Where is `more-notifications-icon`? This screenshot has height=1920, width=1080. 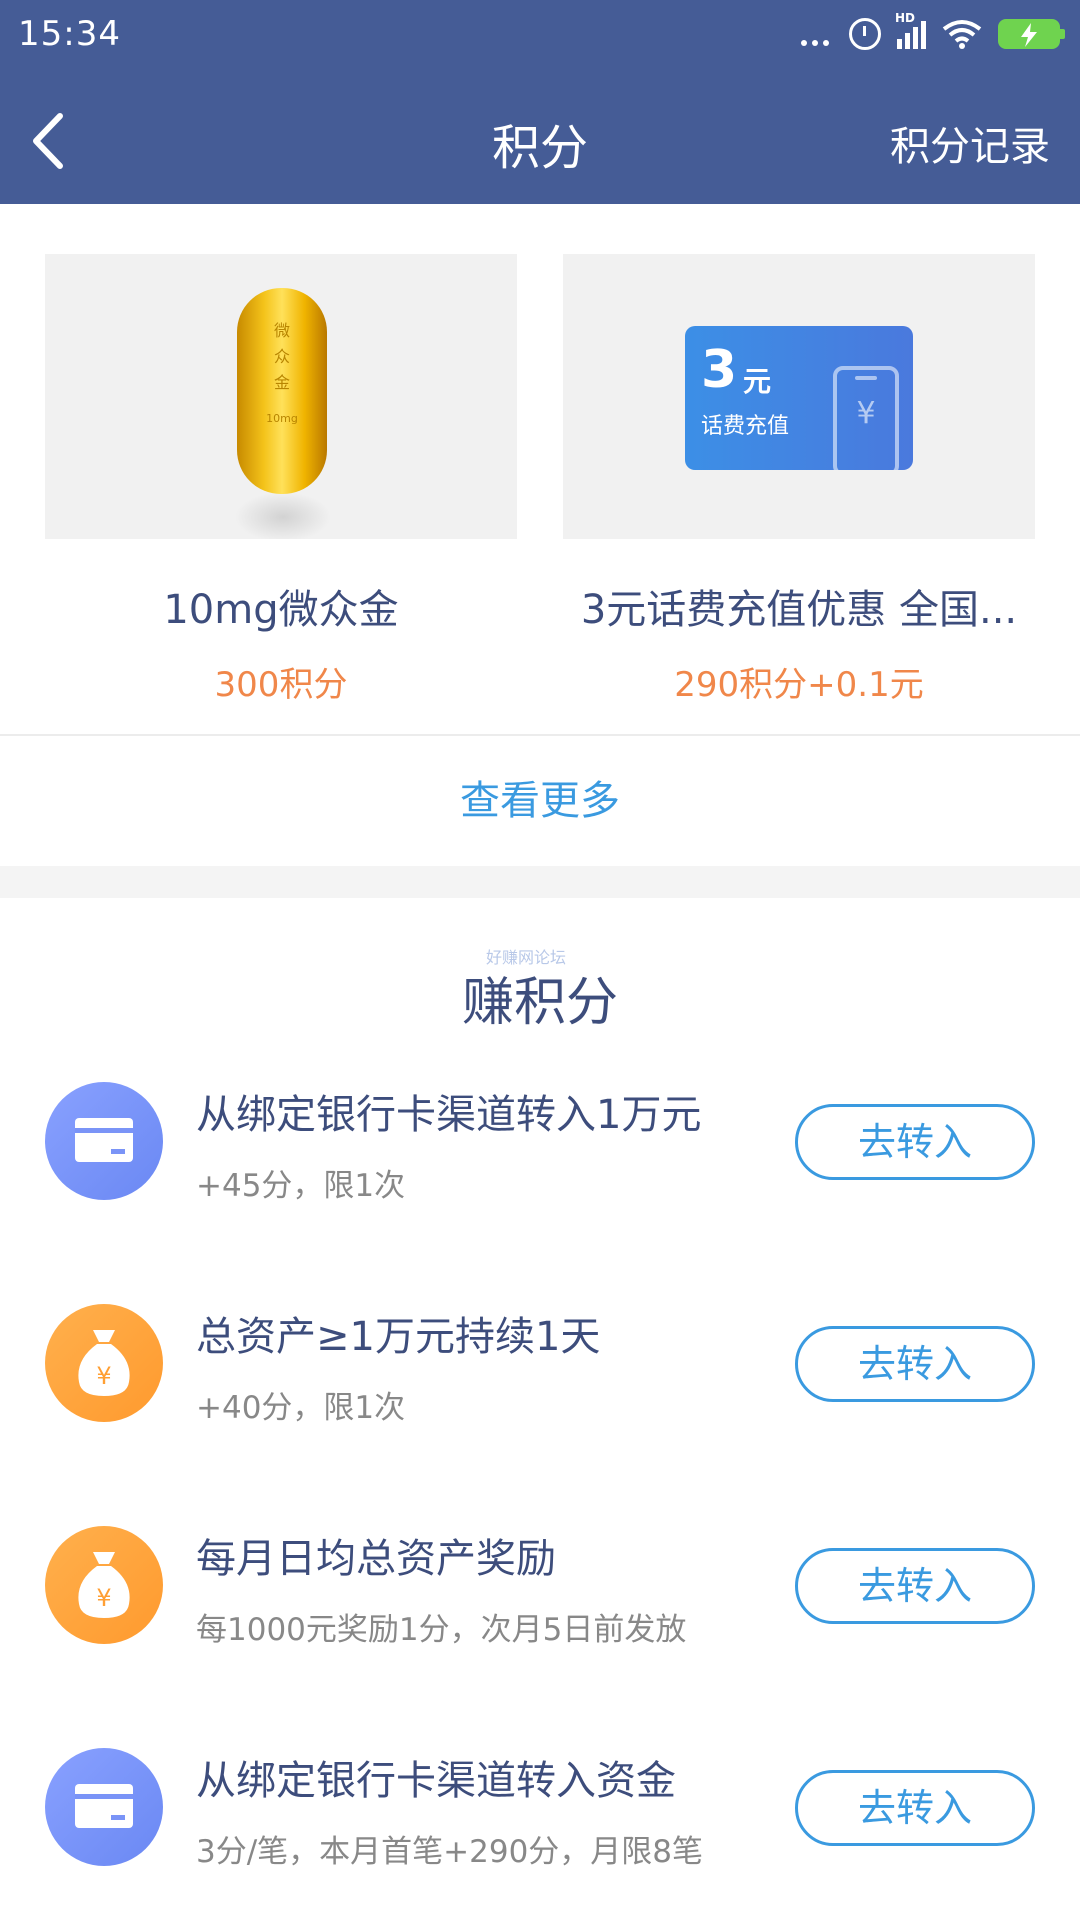
more-notifications-icon is located at coordinates (815, 34).